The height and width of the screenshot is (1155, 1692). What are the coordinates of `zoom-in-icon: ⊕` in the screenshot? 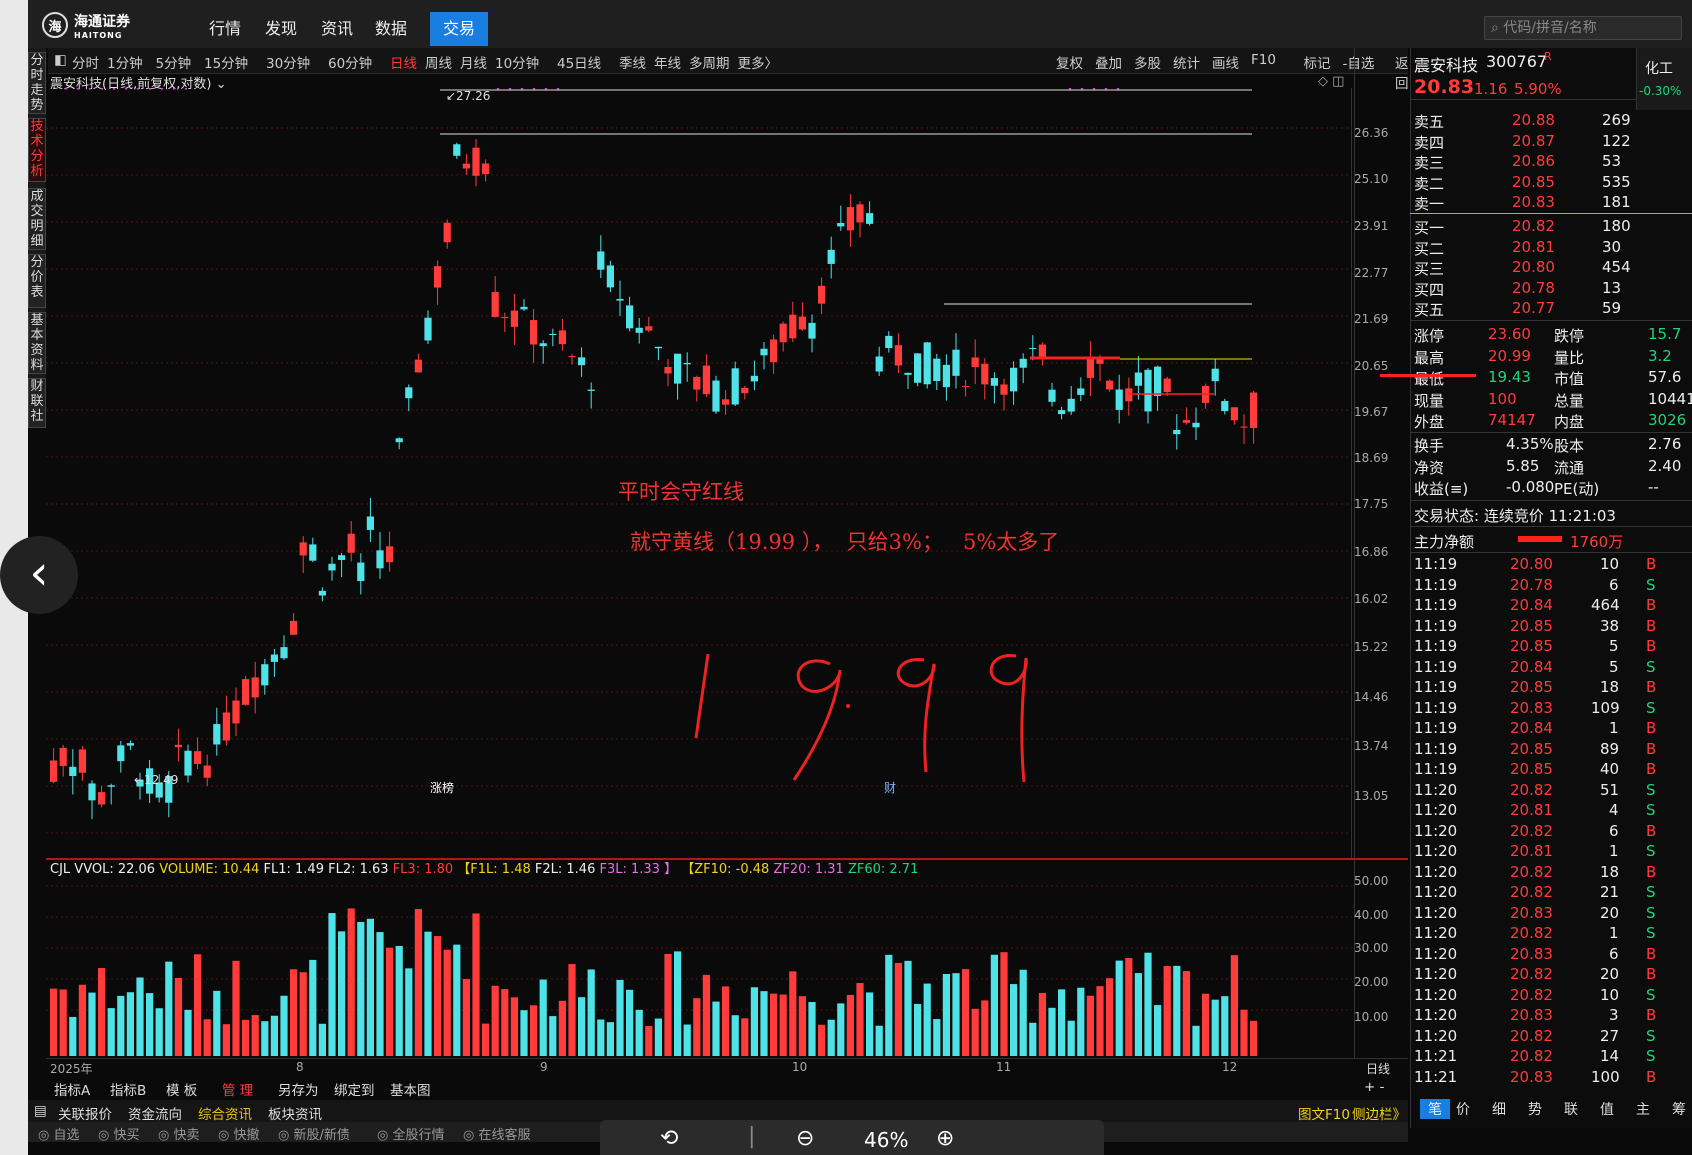 It's located at (945, 1138).